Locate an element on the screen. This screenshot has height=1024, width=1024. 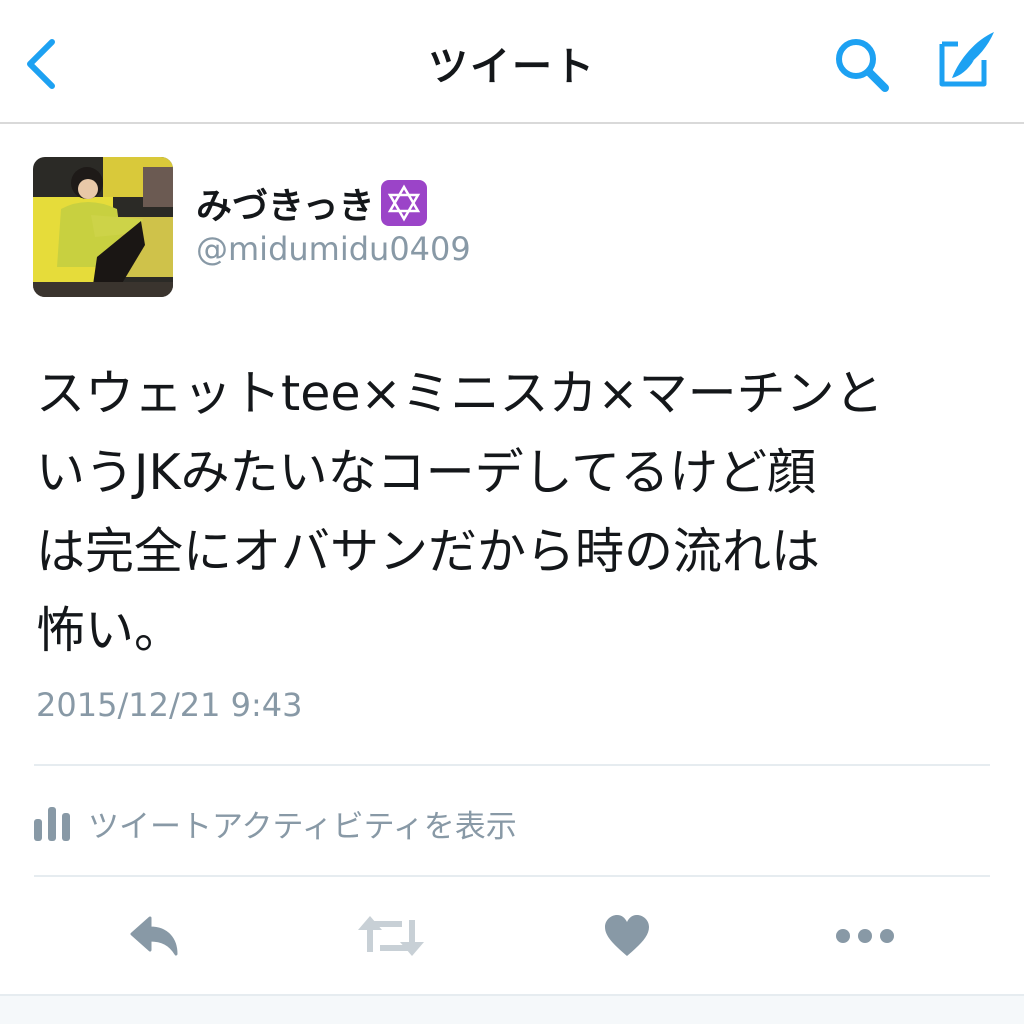
like-icon is located at coordinates (627, 935).